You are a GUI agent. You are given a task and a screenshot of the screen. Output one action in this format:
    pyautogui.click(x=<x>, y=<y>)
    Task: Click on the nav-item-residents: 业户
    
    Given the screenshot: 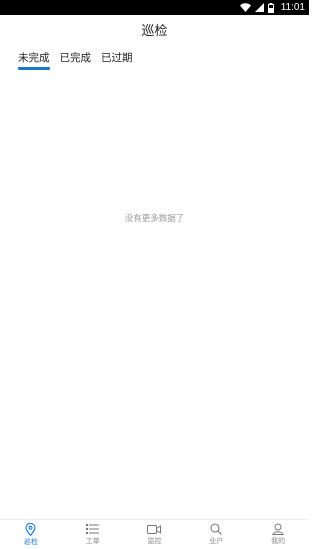 What is the action you would take?
    pyautogui.click(x=216, y=534)
    